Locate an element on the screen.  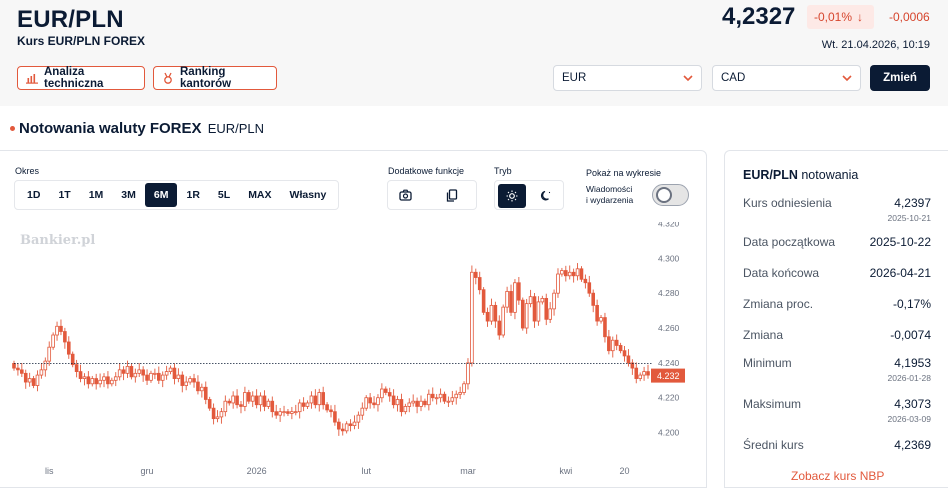
currency-from-select: EUR is located at coordinates (627, 78).